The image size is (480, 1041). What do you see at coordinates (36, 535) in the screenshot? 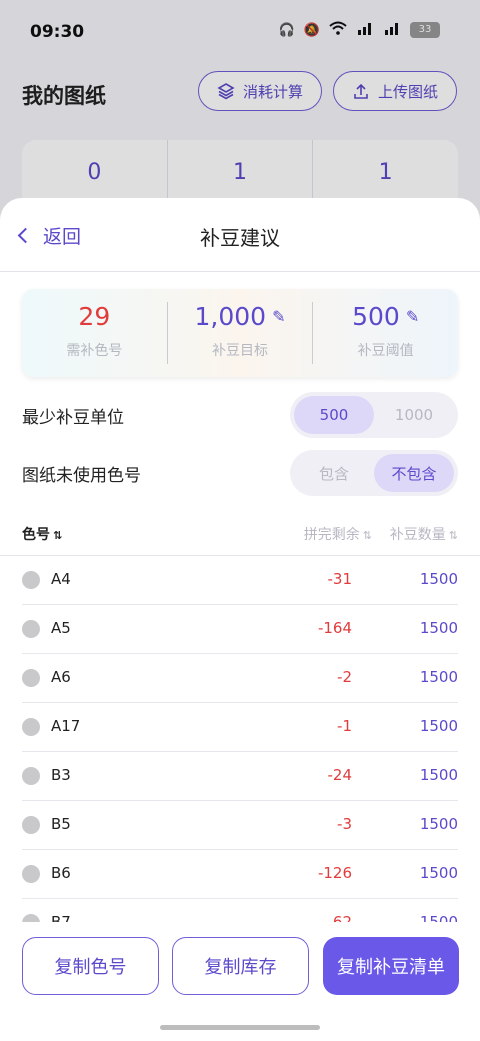
I see `header-color-code-label: 色号` at bounding box center [36, 535].